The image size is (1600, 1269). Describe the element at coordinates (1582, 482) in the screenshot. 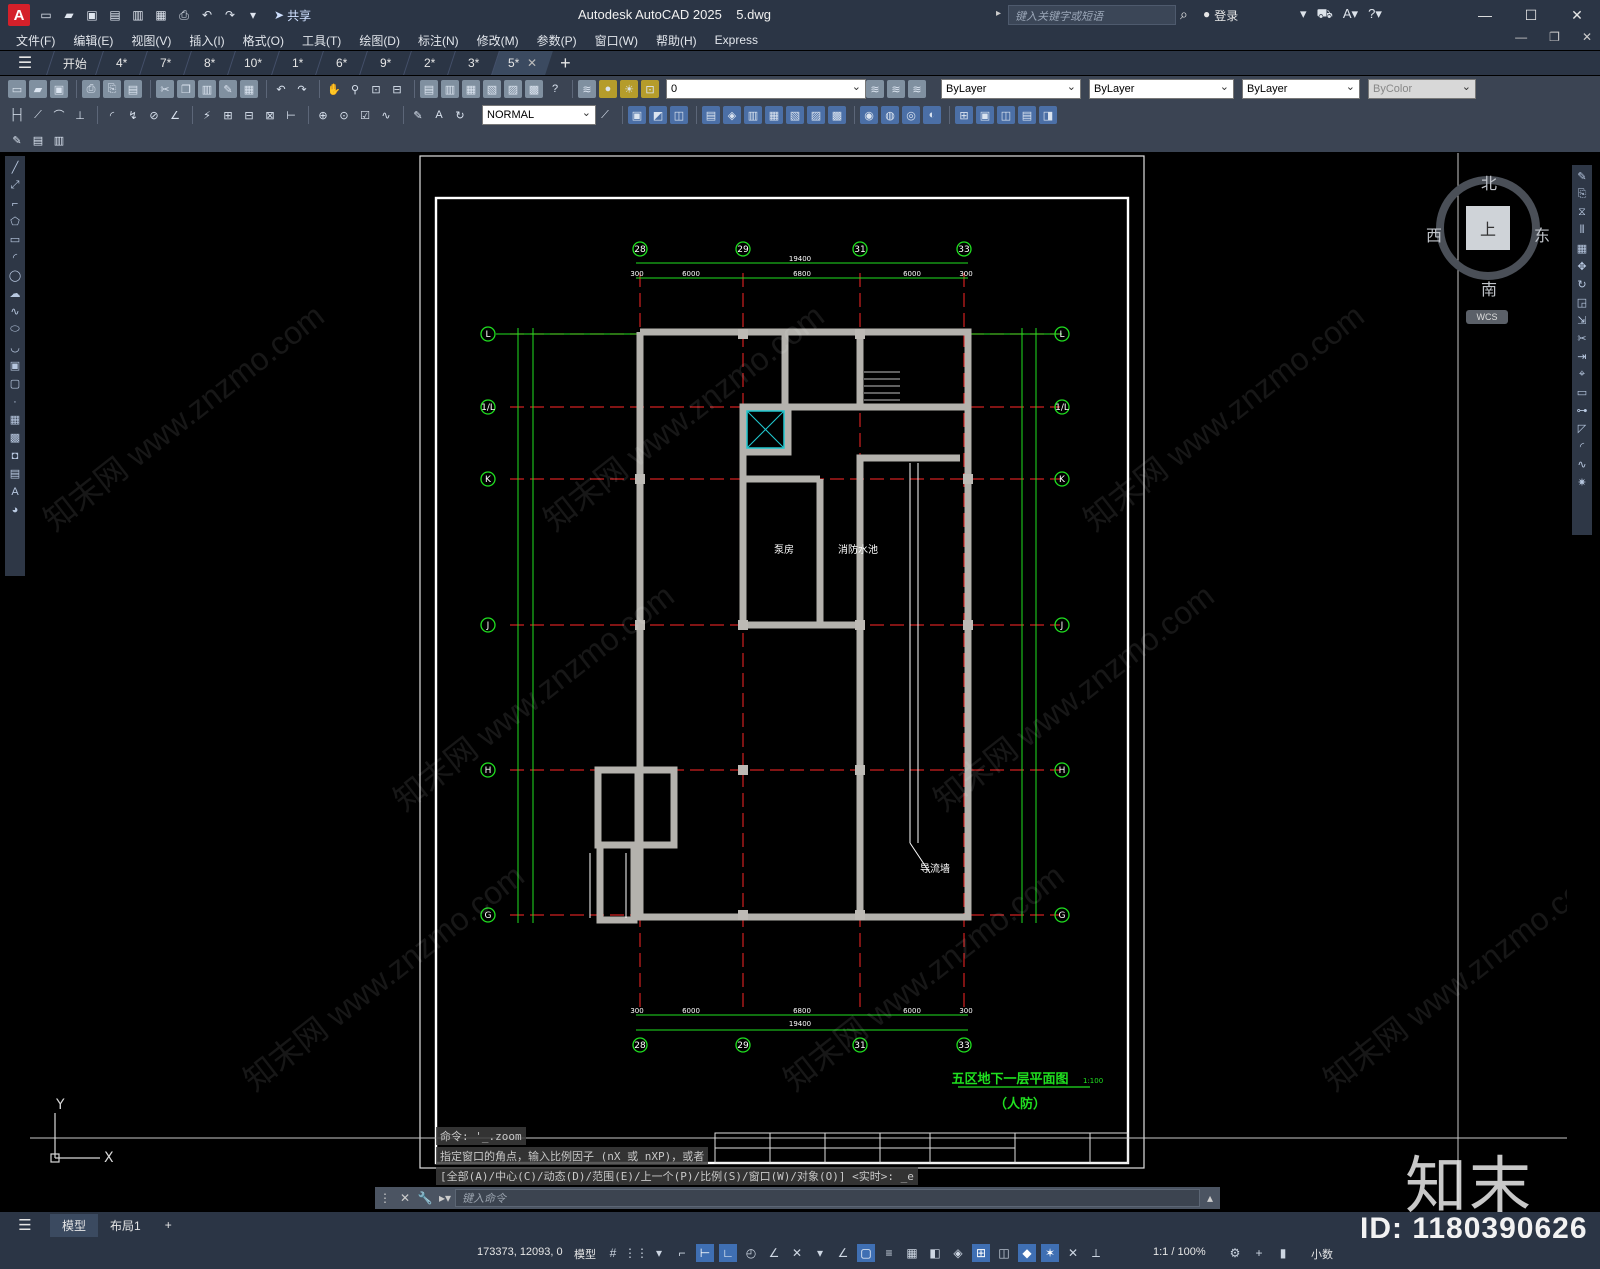

I see `explode-icon: ✷` at that location.